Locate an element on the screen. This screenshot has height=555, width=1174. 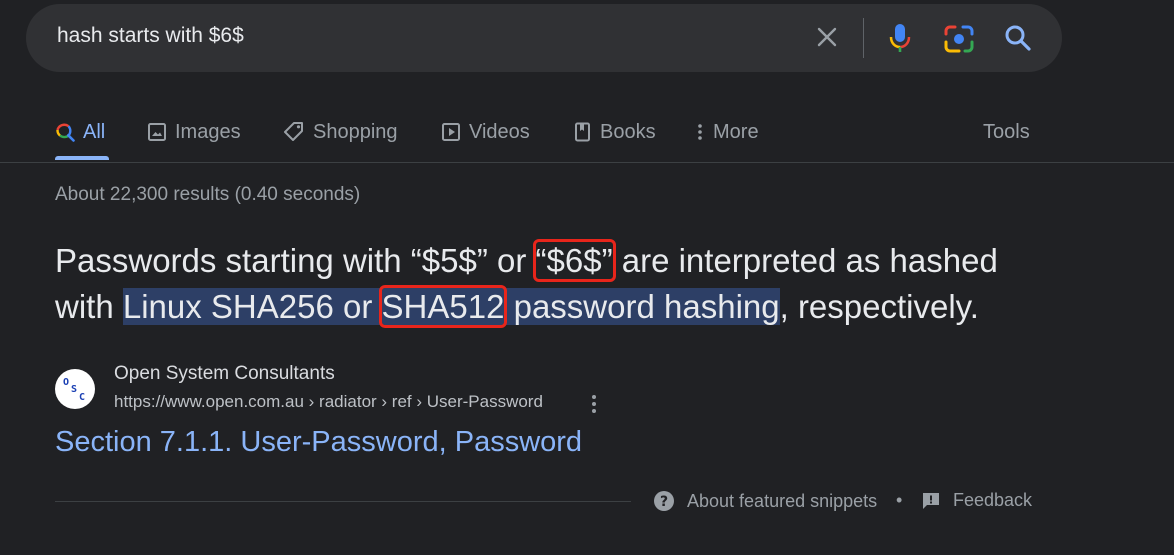
microphone-icon is located at coordinates (900, 38).